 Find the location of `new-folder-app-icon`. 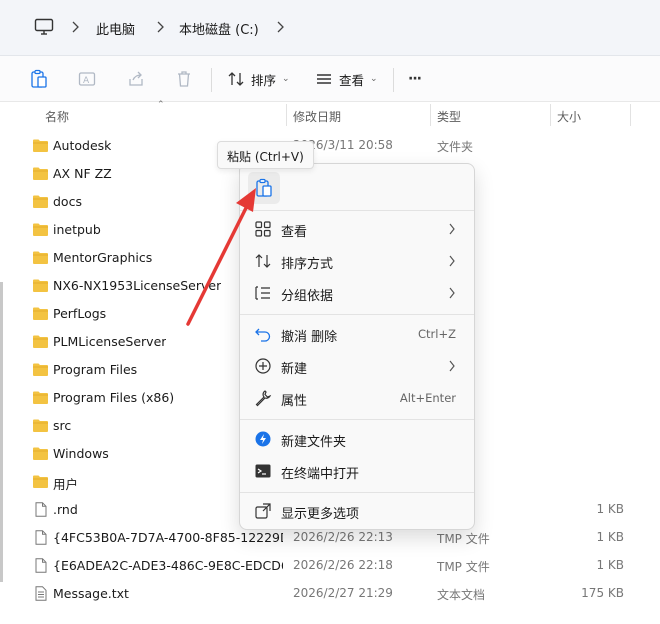

new-folder-app-icon is located at coordinates (263, 439).